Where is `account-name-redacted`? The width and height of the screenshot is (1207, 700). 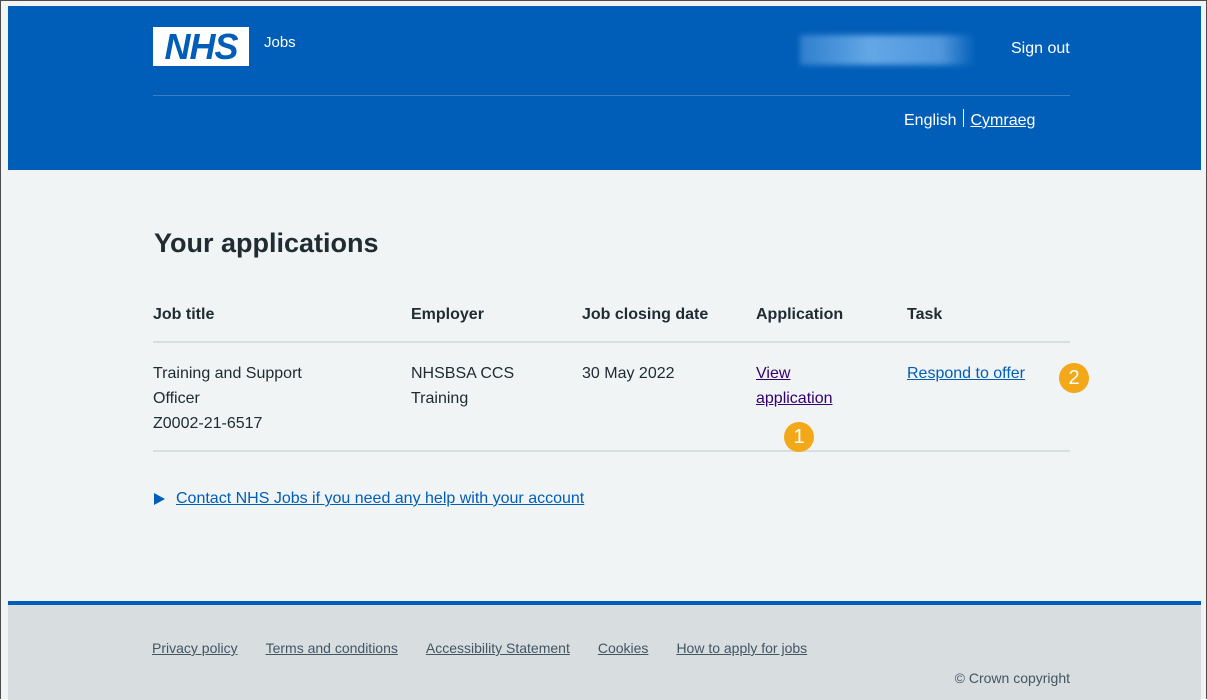 account-name-redacted is located at coordinates (888, 50).